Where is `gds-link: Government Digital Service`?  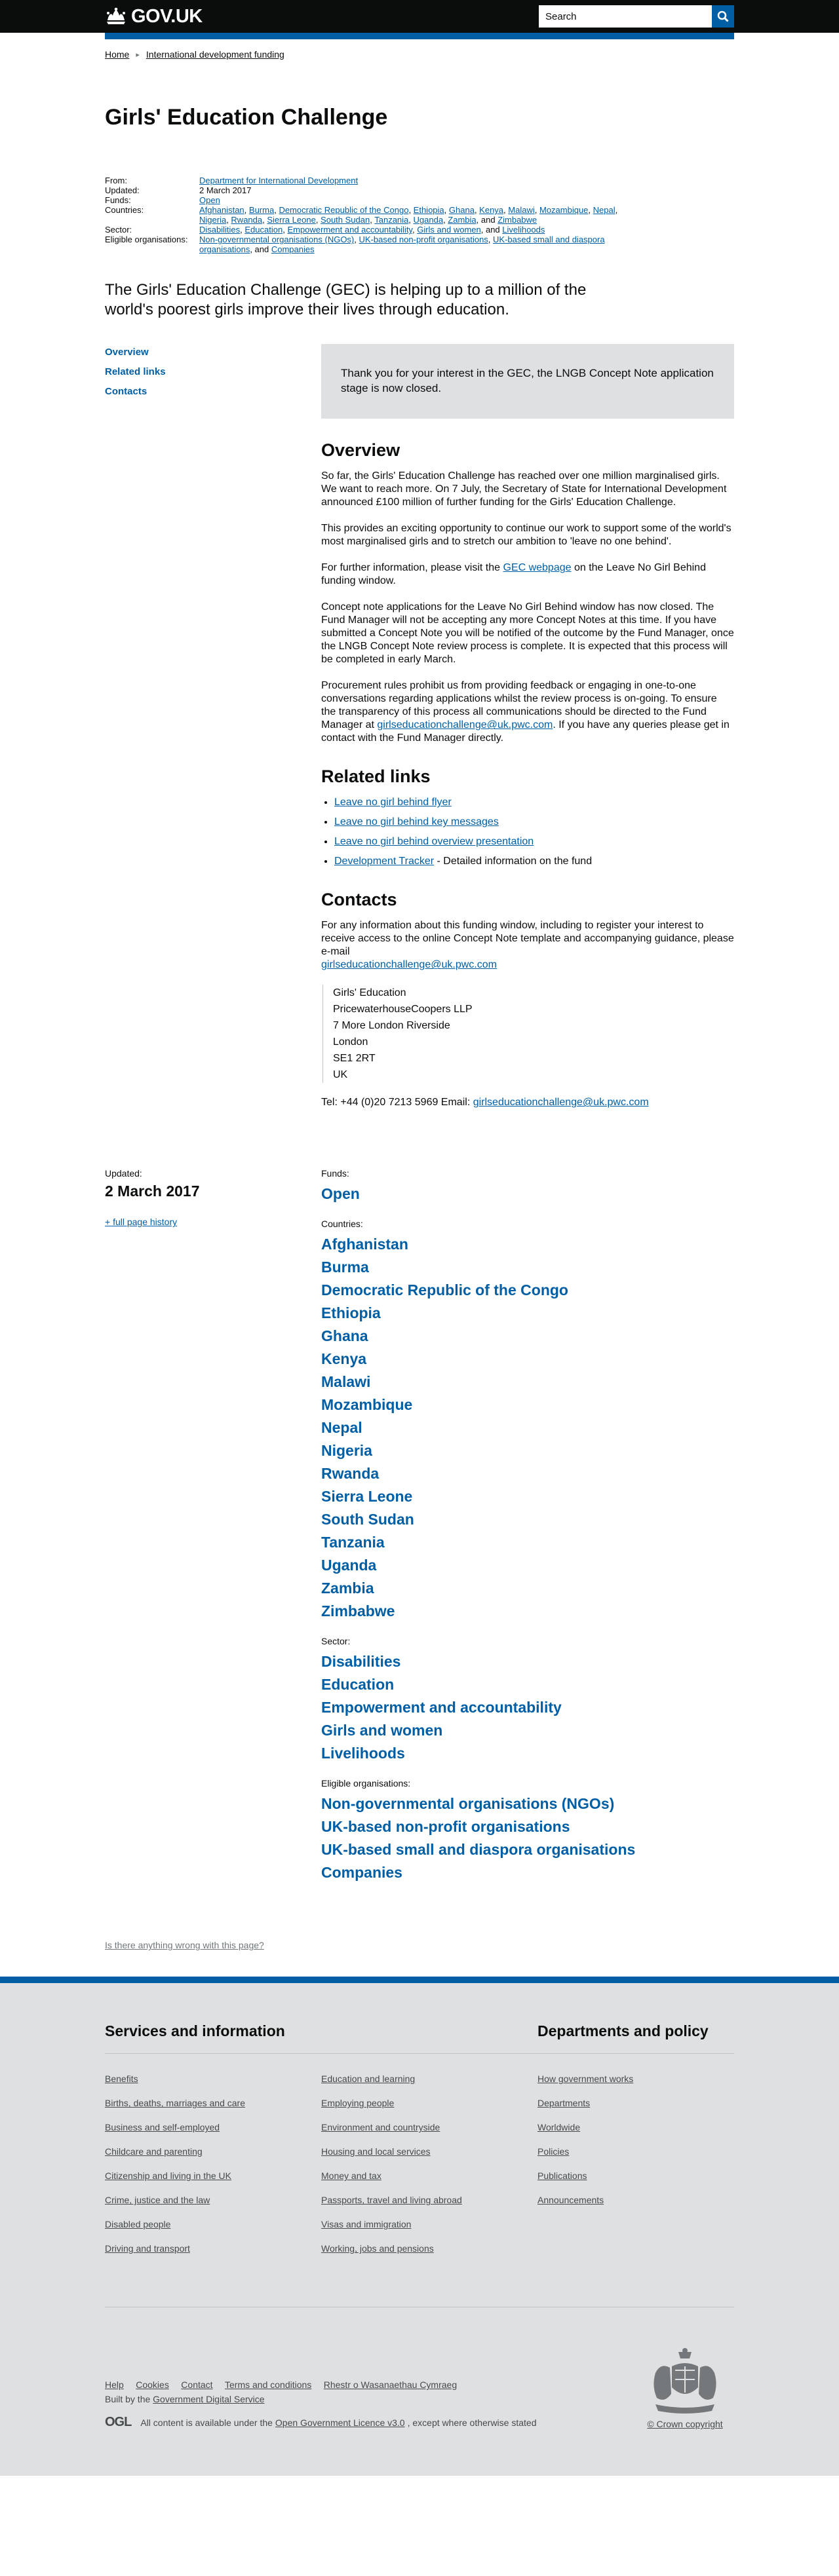 gds-link: Government Digital Service is located at coordinates (208, 2399).